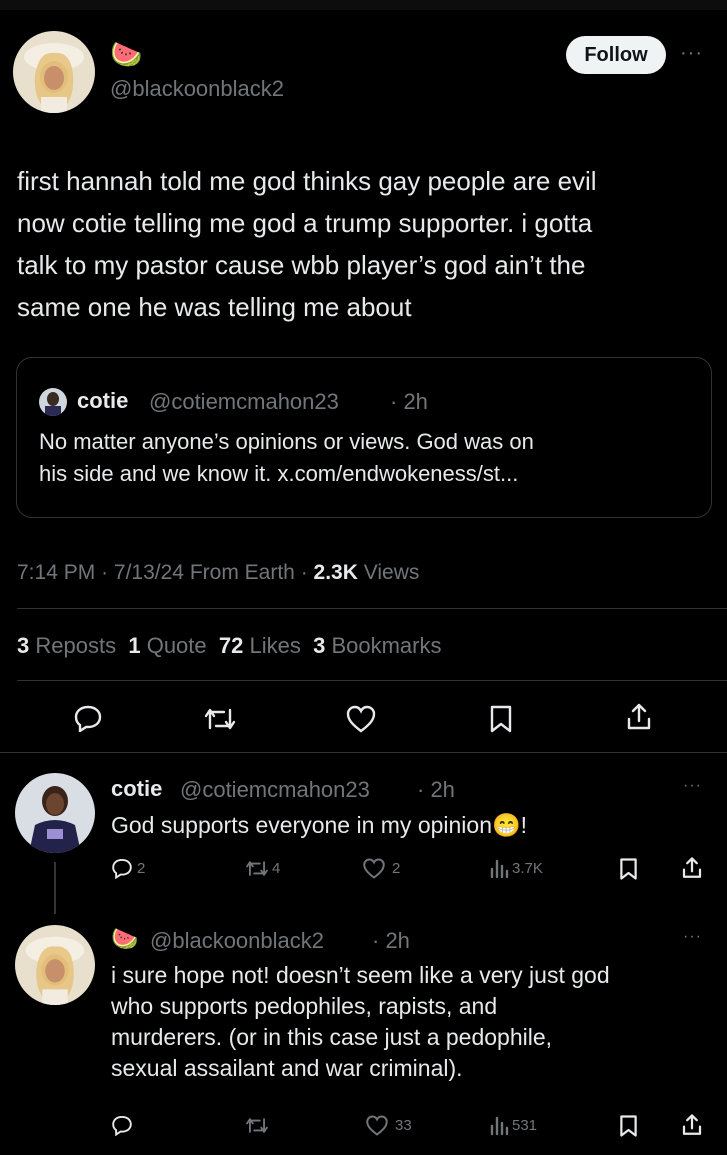 The height and width of the screenshot is (1155, 727). Describe the element at coordinates (76, 645) in the screenshot. I see `reposts-label: Reposts` at that location.